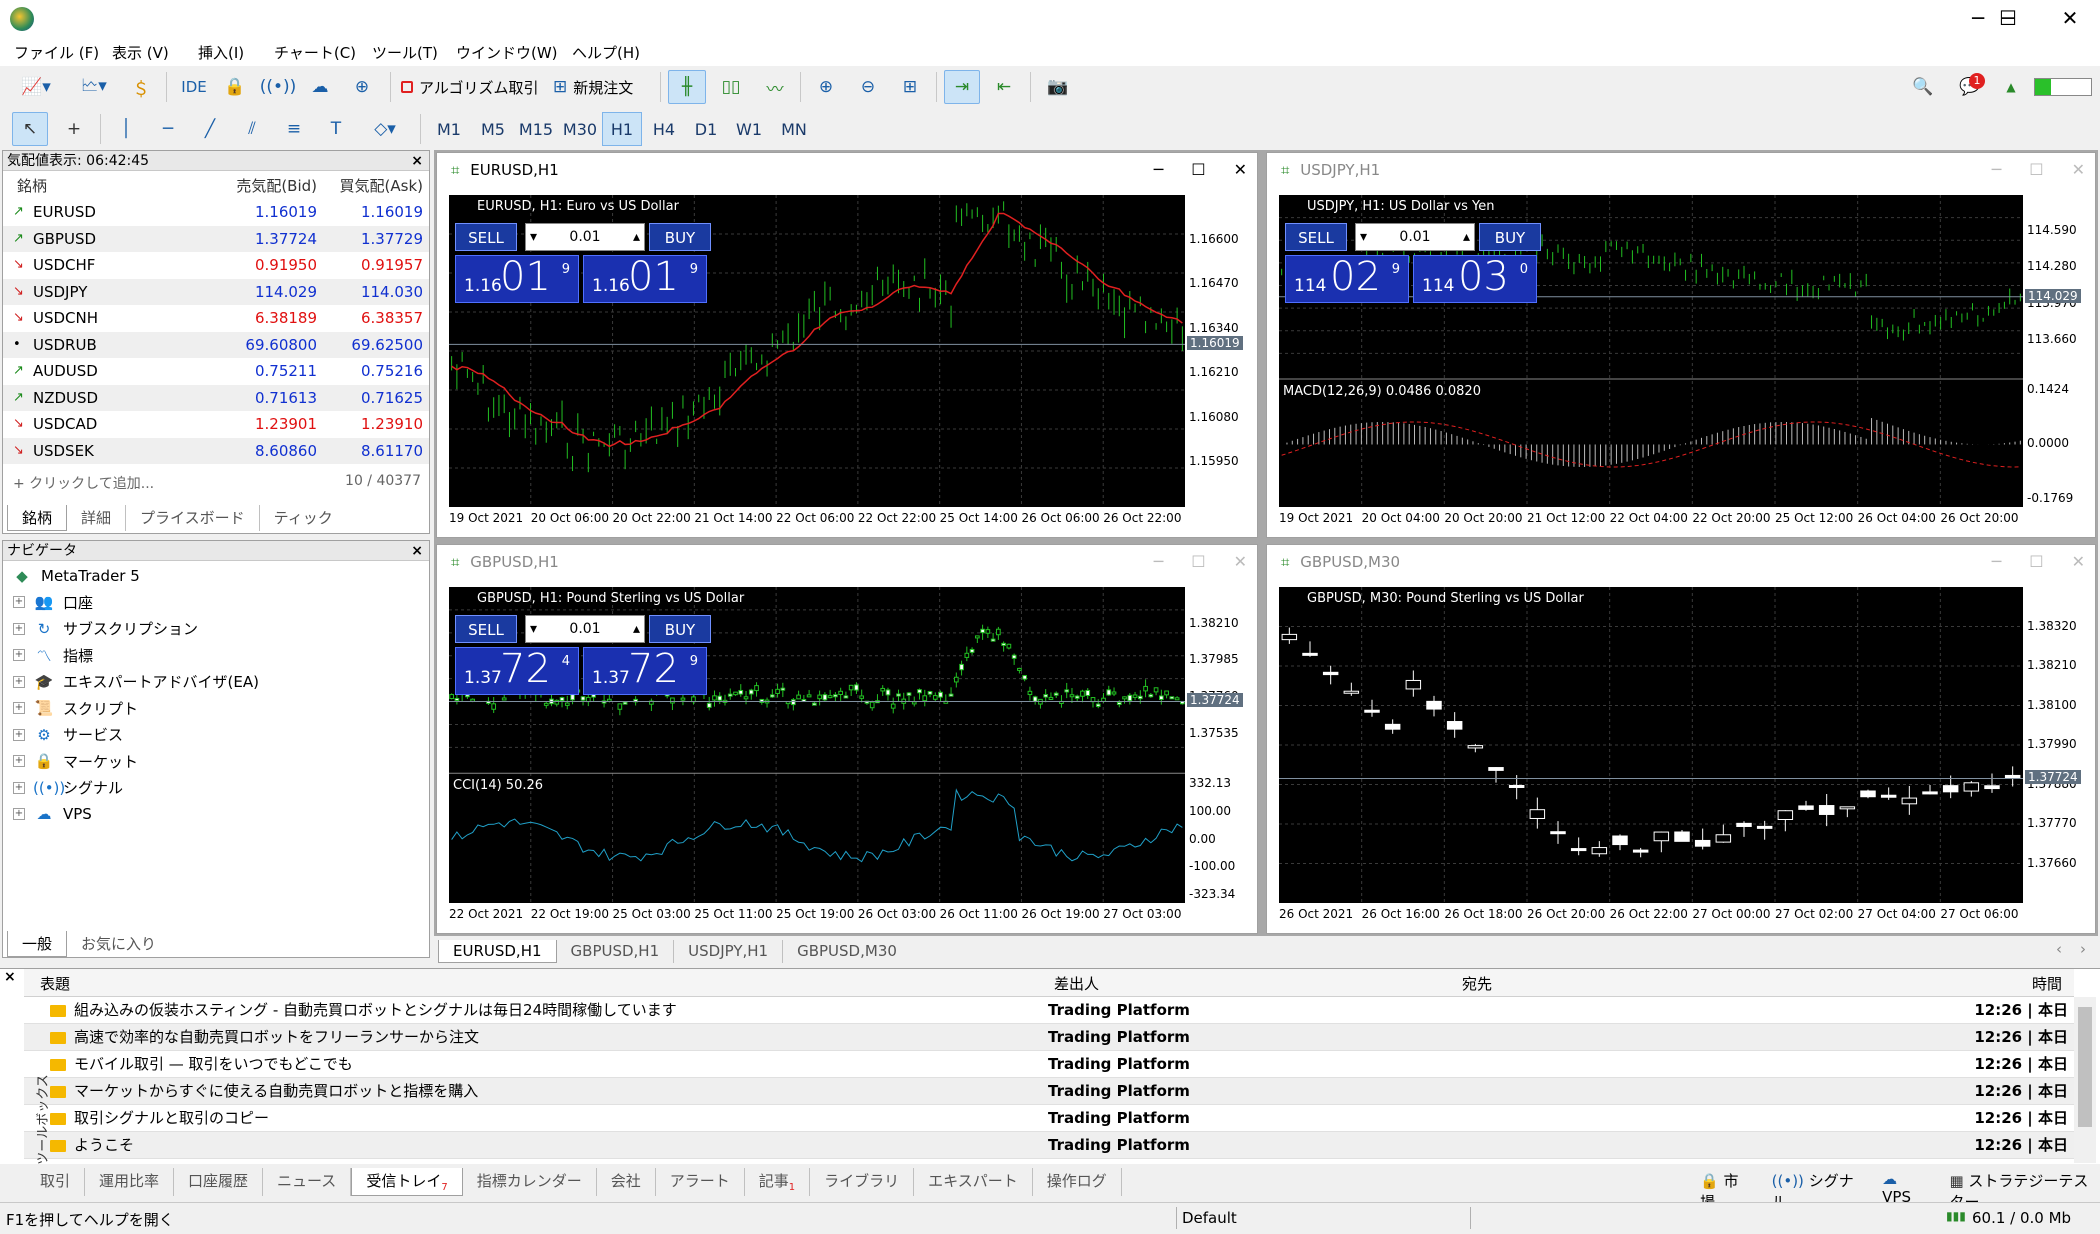 Image resolution: width=2100 pixels, height=1234 pixels. Describe the element at coordinates (97, 518) in the screenshot. I see `tab-details: 詳細` at that location.